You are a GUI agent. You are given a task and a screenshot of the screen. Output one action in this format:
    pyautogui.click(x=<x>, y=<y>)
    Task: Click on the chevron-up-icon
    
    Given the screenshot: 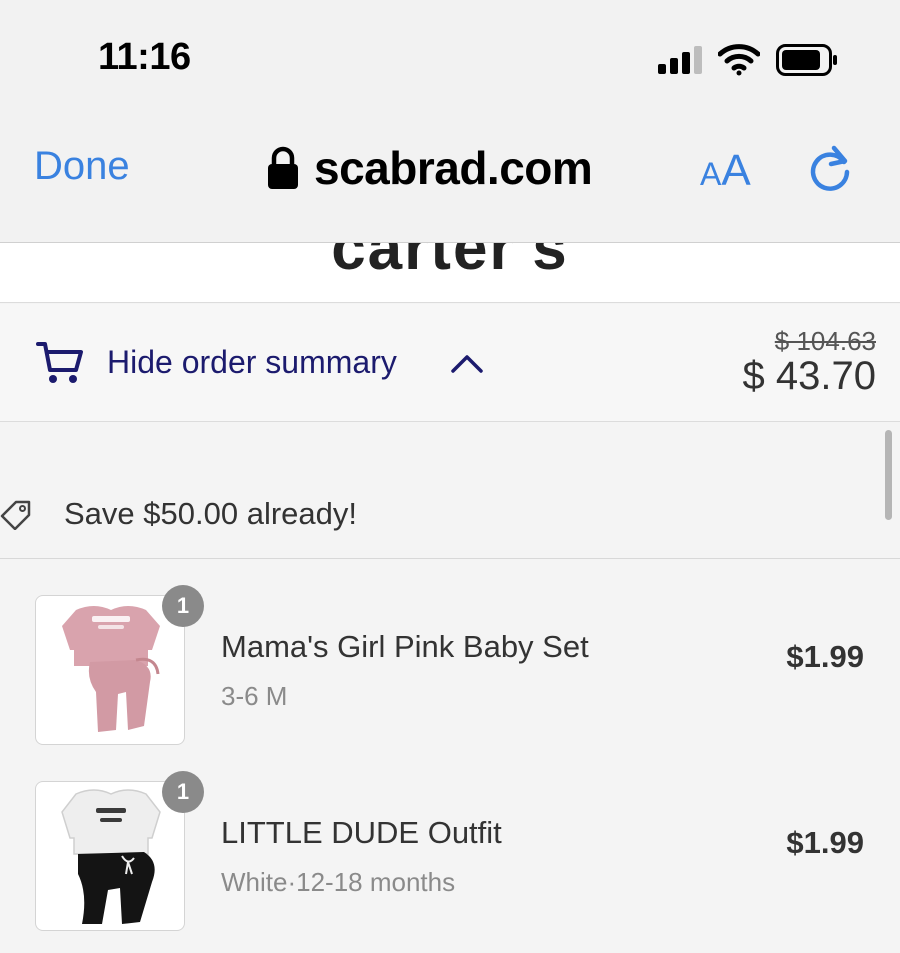 What is the action you would take?
    pyautogui.click(x=467, y=364)
    